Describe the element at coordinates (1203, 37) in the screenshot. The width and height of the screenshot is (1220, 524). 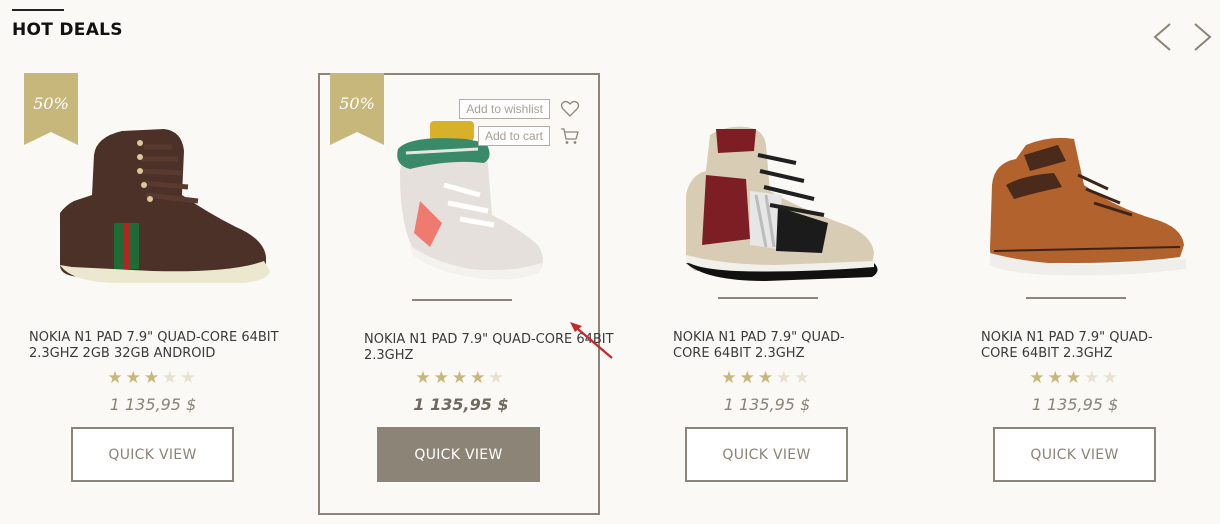
I see `chevron-right-icon` at that location.